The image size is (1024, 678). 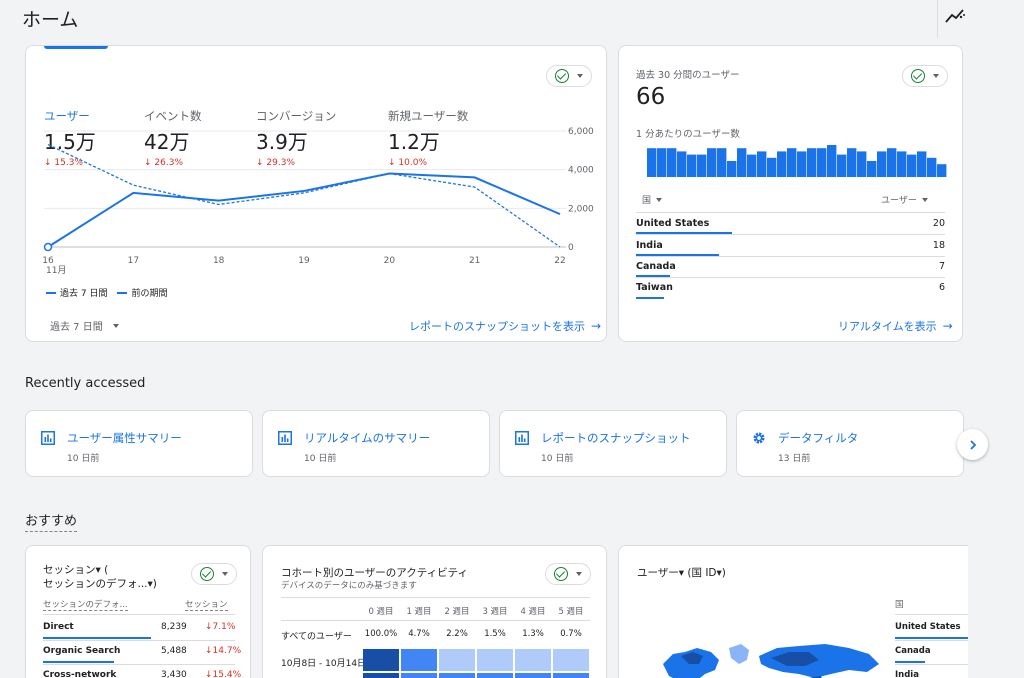 I want to click on date-range-select: 過去 7 日間, so click(x=84, y=325).